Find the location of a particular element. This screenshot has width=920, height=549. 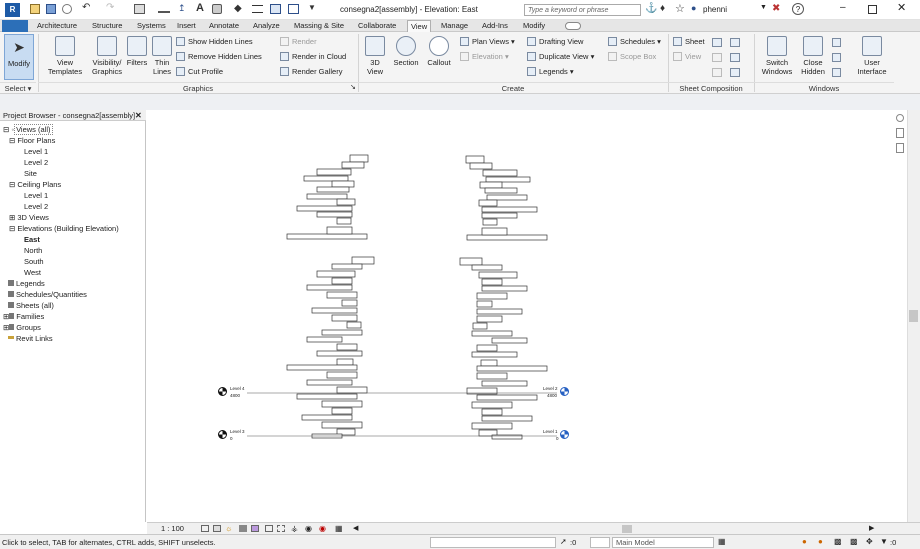

switch-windows-icon is located at coordinates (293, 9).